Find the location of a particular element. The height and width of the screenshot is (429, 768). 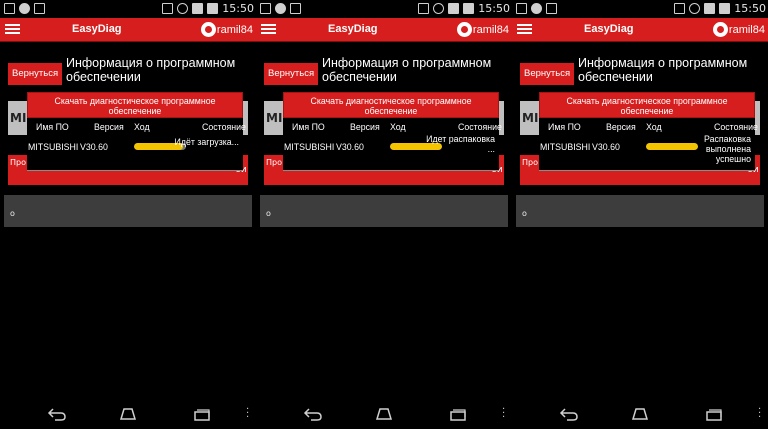

navigation-bar: · · · is located at coordinates (640, 413).